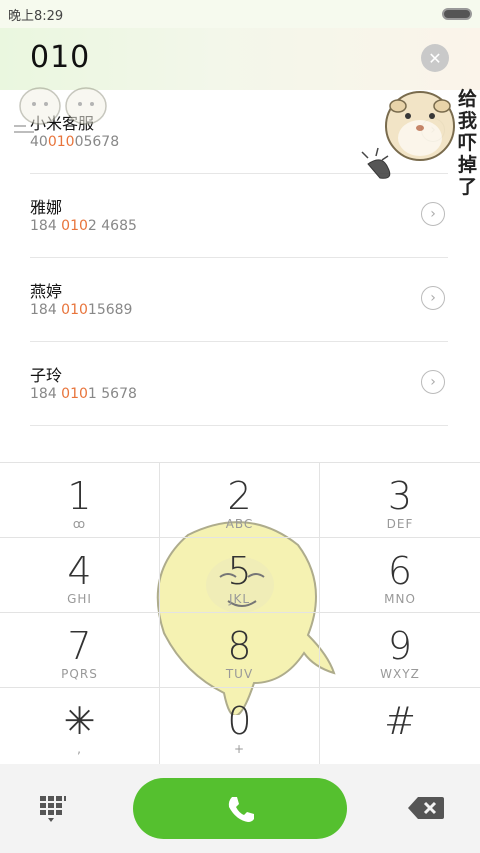 The image size is (480, 853). Describe the element at coordinates (112, 226) in the screenshot. I see `number-suffix: 2 4685` at that location.